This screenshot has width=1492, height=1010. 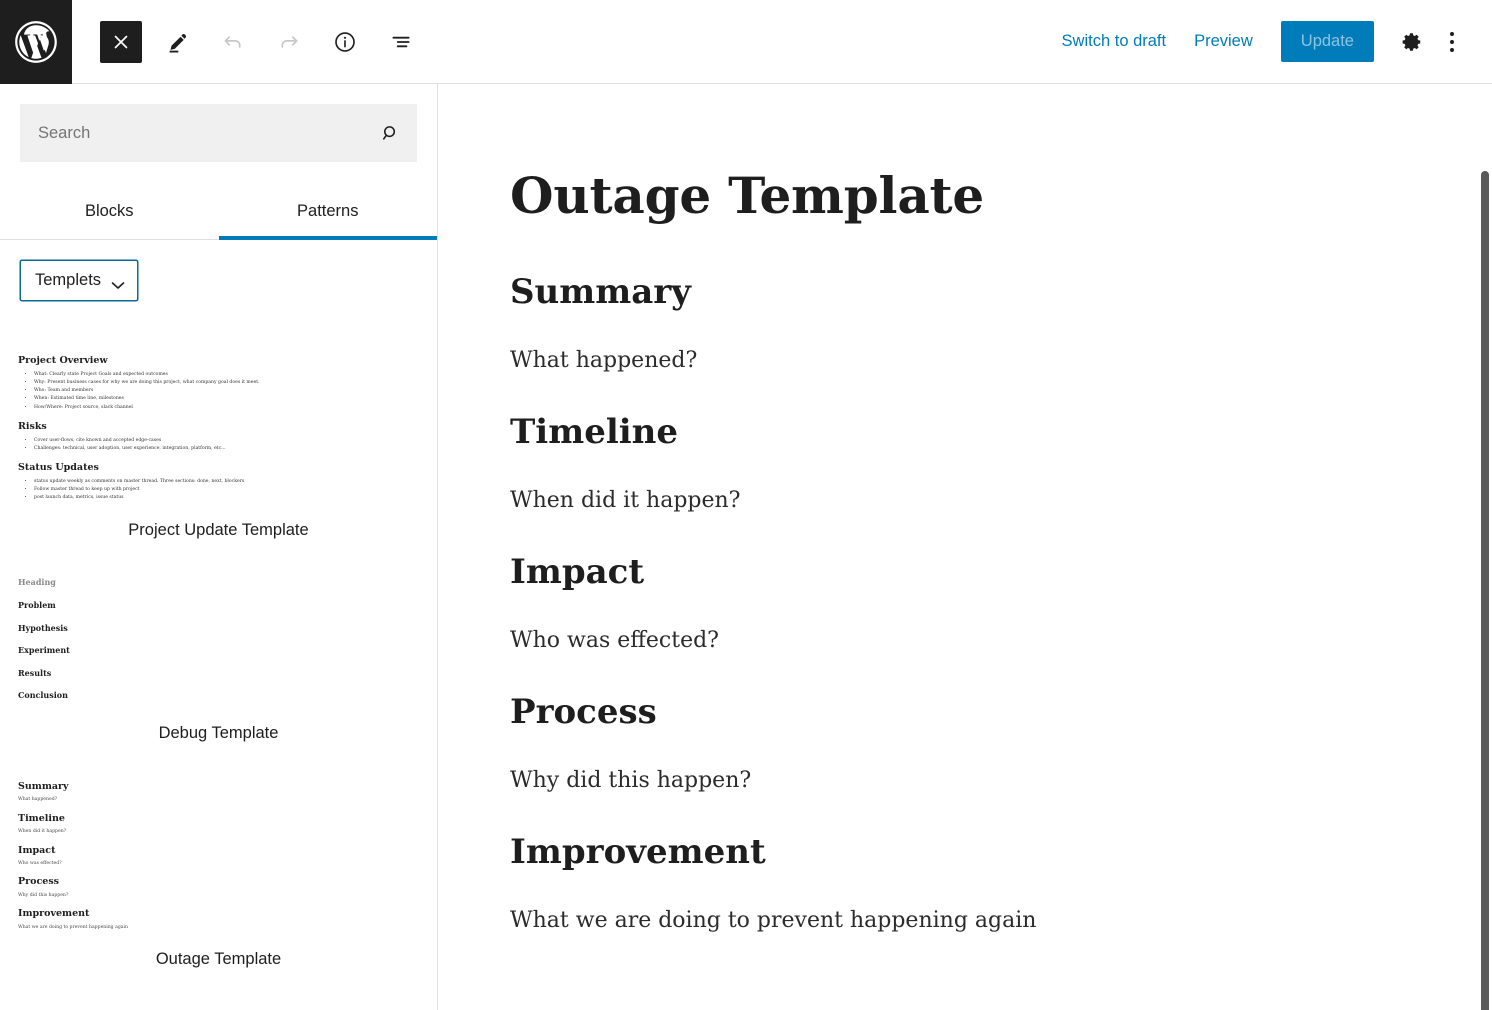 What do you see at coordinates (939, 640) in the screenshot?
I see `section-paragraph: Who was effected?` at bounding box center [939, 640].